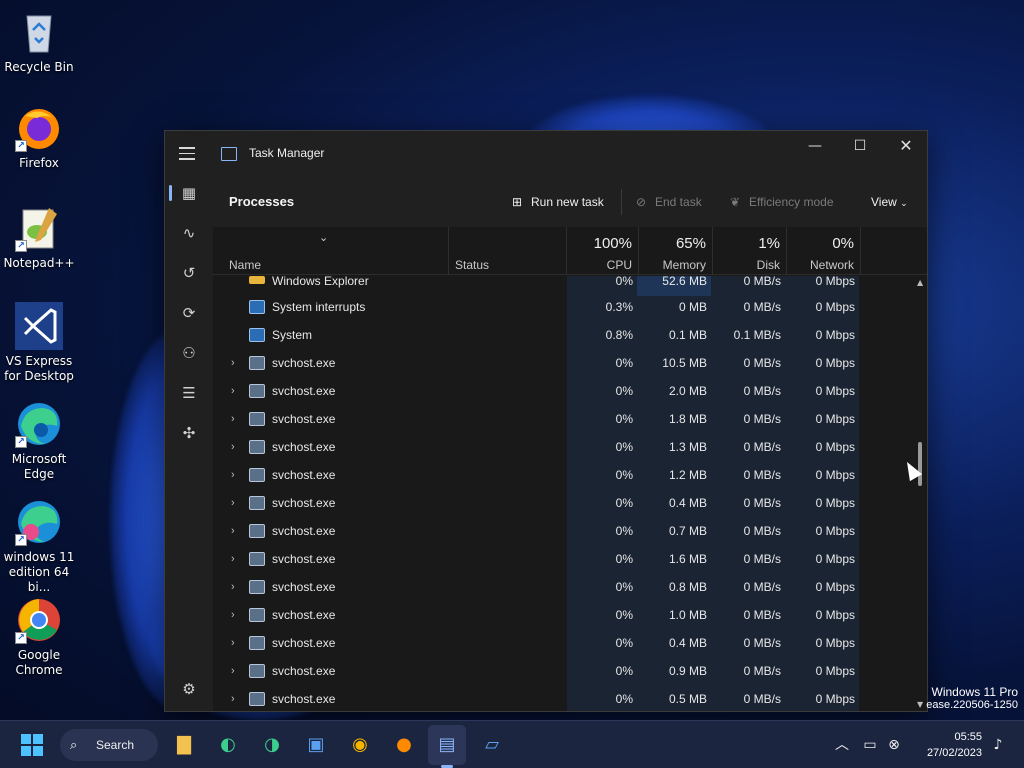  Describe the element at coordinates (316, 745) in the screenshot. I see `store-icon: ▣` at that location.